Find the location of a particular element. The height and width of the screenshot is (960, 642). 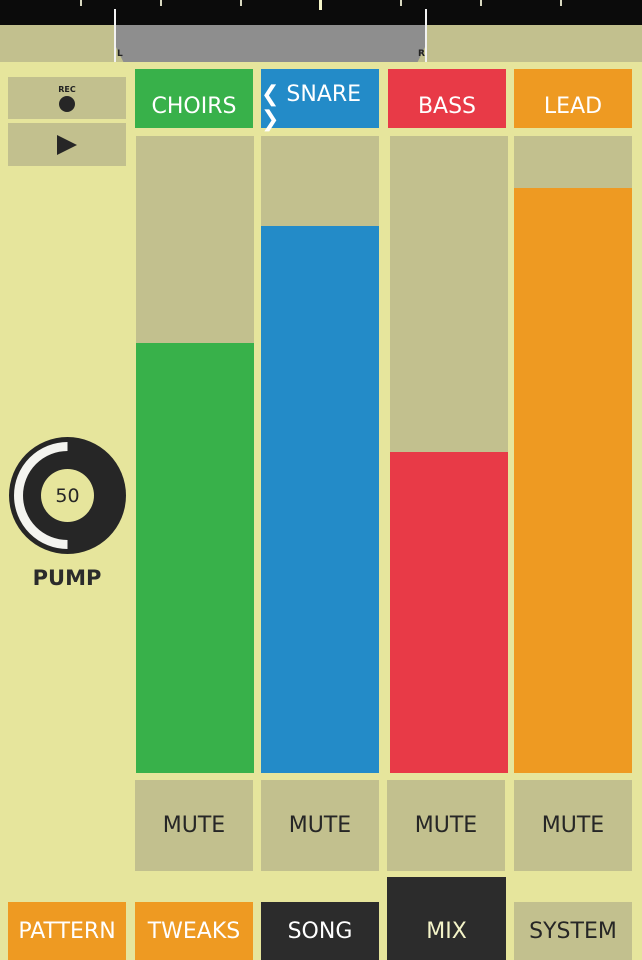

mute-button-bass: MUTE is located at coordinates (446, 825).